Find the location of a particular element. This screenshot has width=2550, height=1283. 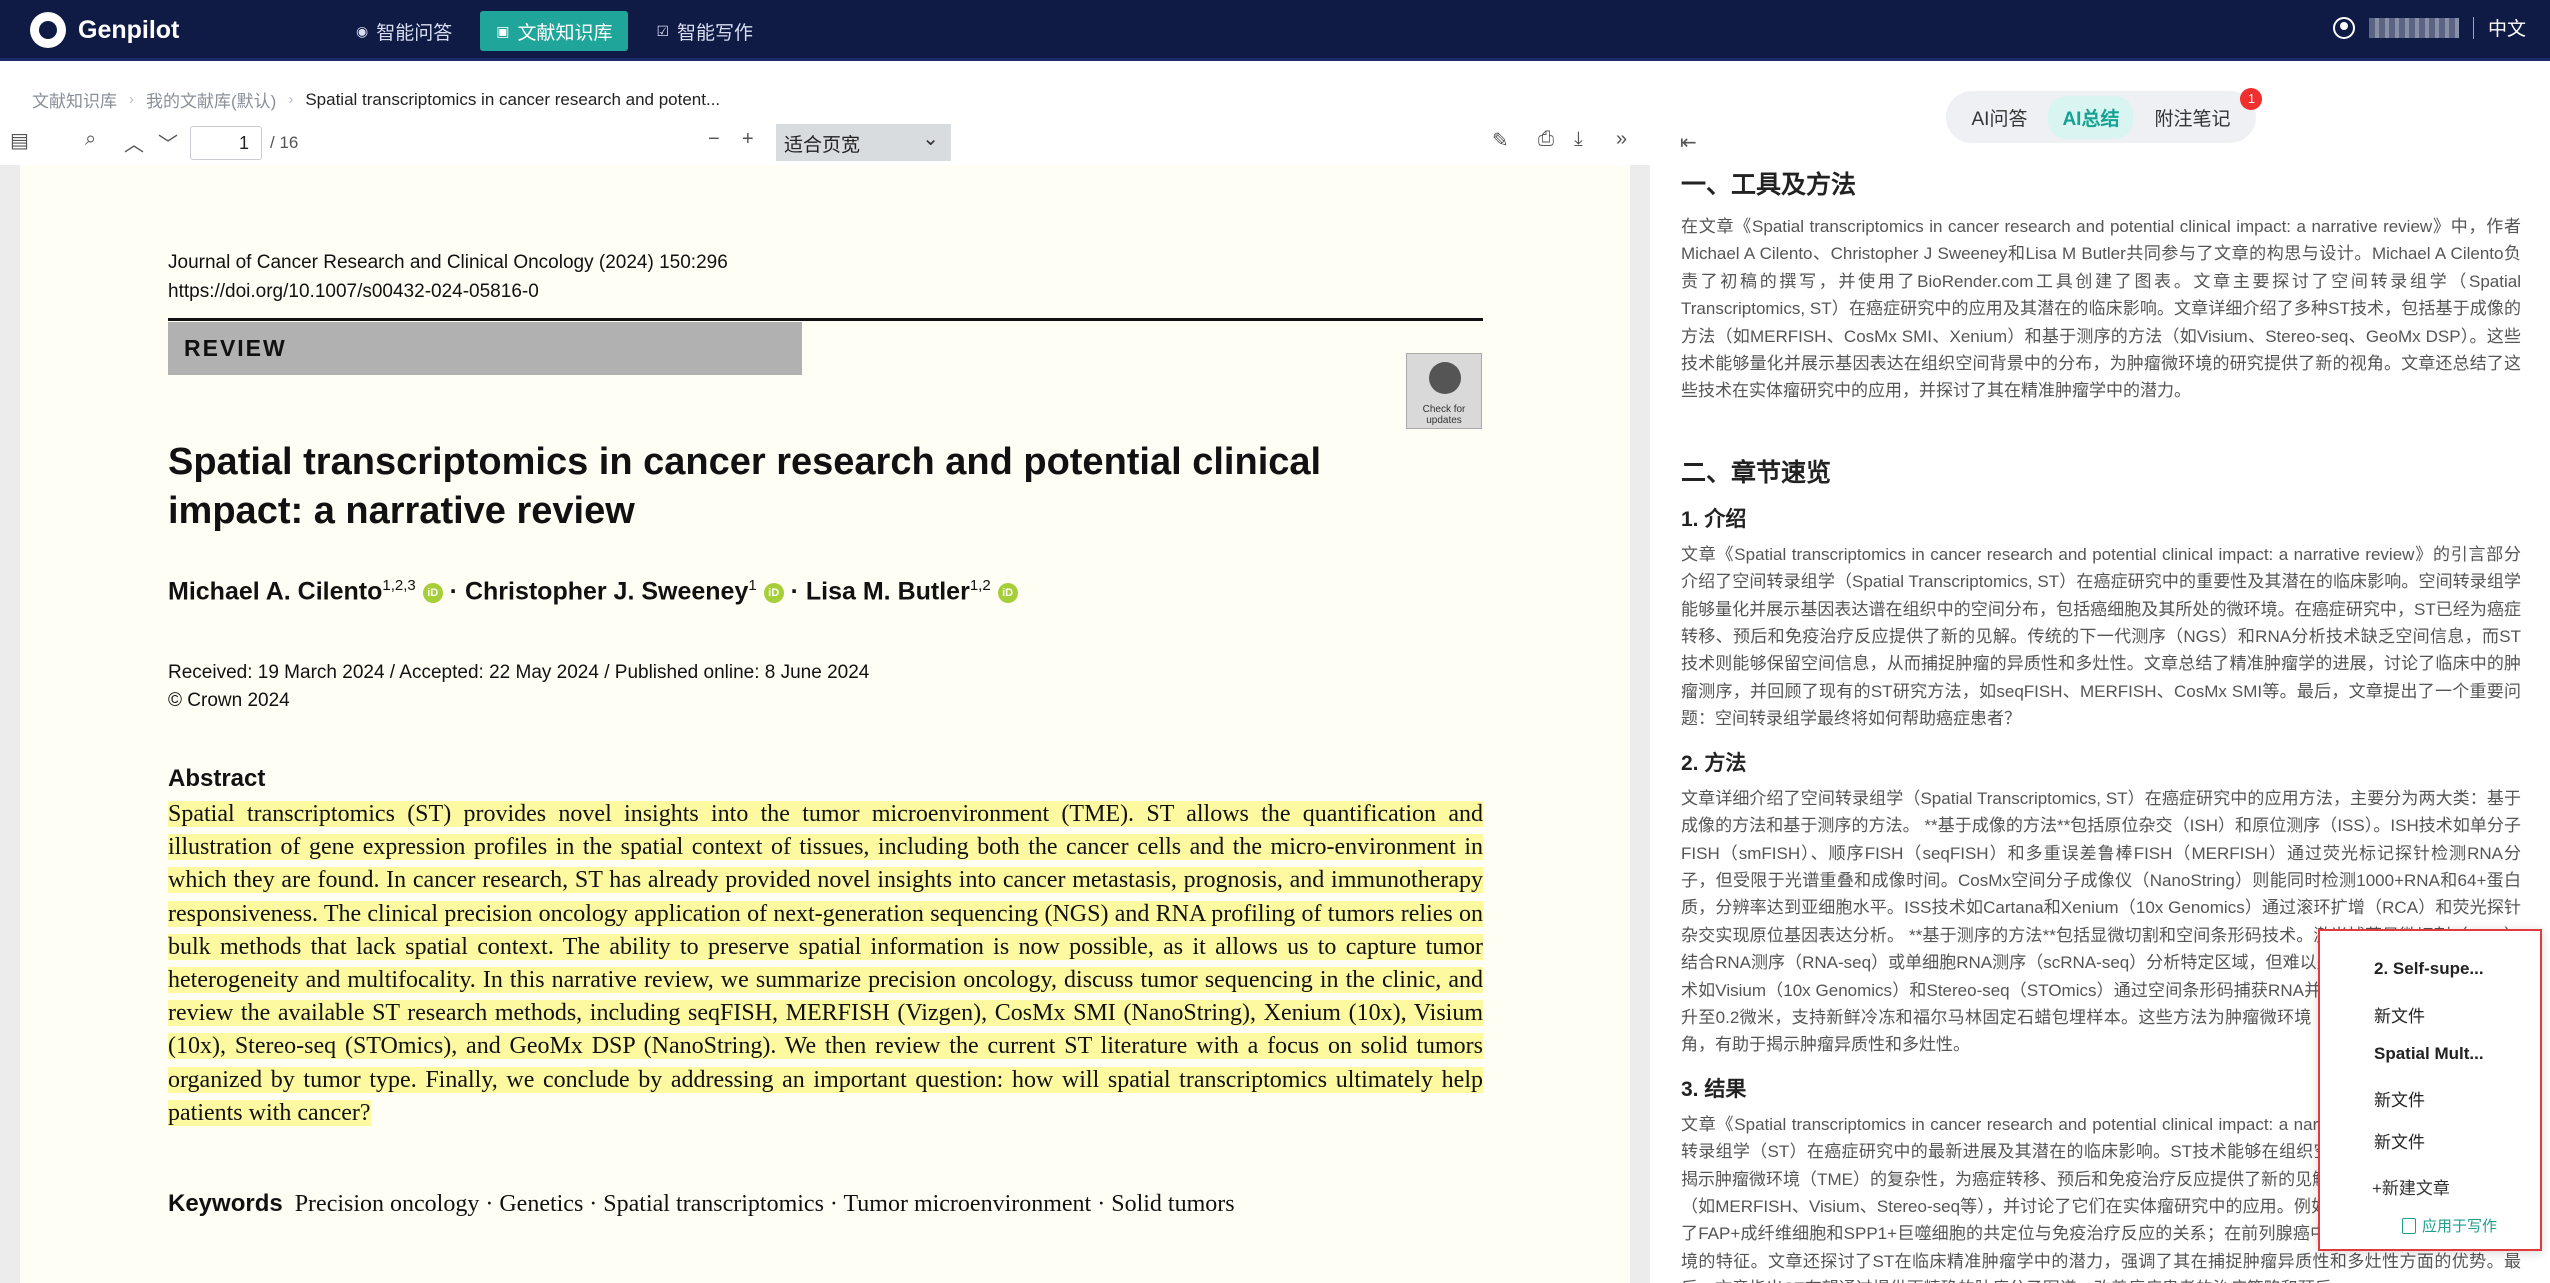

new-article-button: +新建文章 is located at coordinates (2411, 1186).